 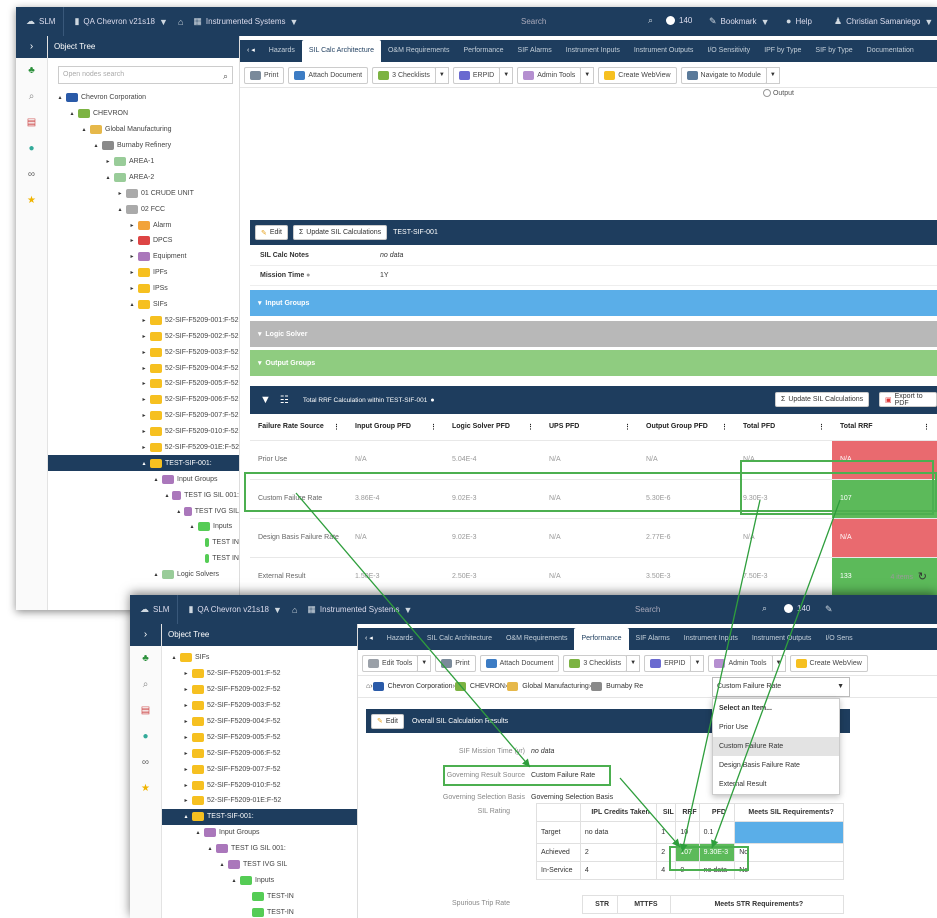 I want to click on column-header: Output Group PFD ⋮, so click(x=686, y=427).